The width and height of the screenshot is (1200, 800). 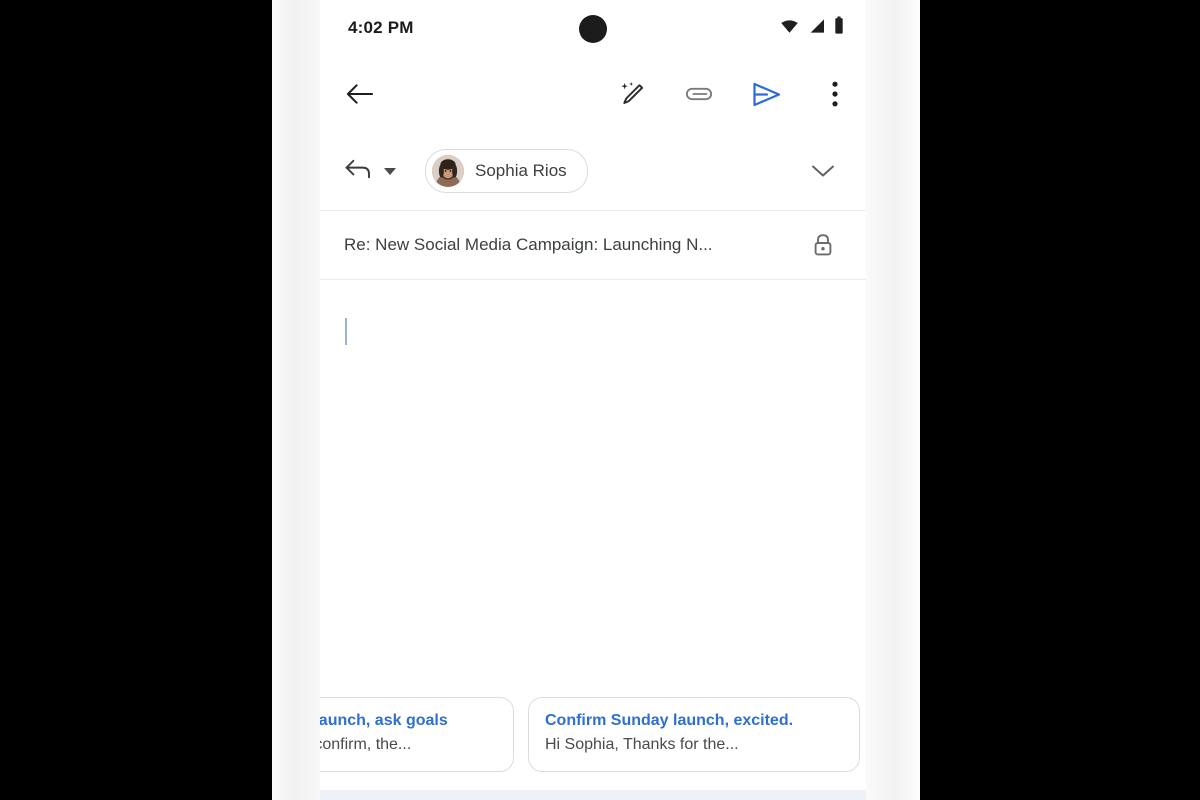 I want to click on front-camera-punch-hole-icon, so click(x=593, y=29).